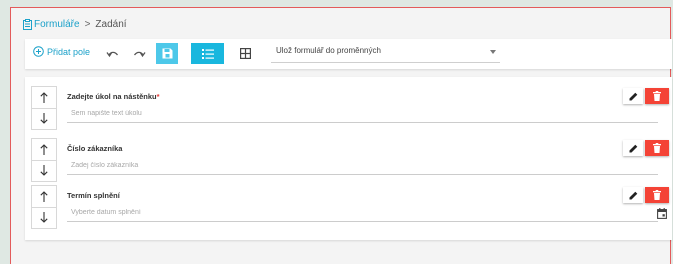 The height and width of the screenshot is (264, 673). What do you see at coordinates (385, 53) in the screenshot?
I see `save-target-select: Ulož formulář do proměnných` at bounding box center [385, 53].